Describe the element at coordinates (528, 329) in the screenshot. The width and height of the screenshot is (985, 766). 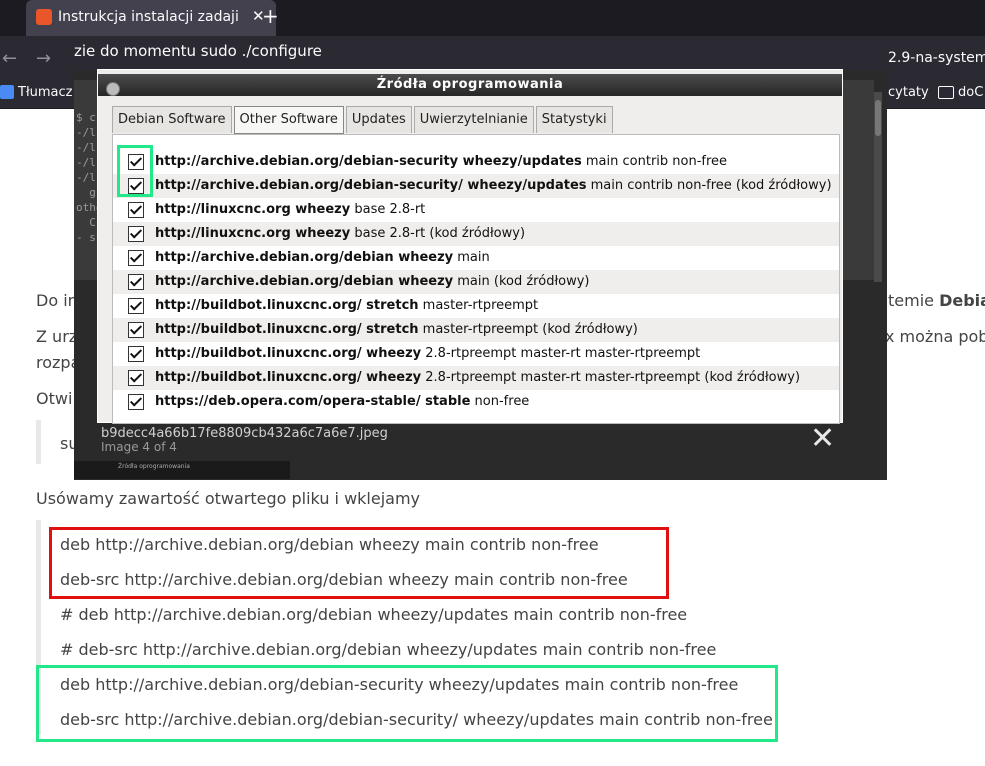
I see `repo-components: master-rtpreempt (kod źródłowy)` at that location.